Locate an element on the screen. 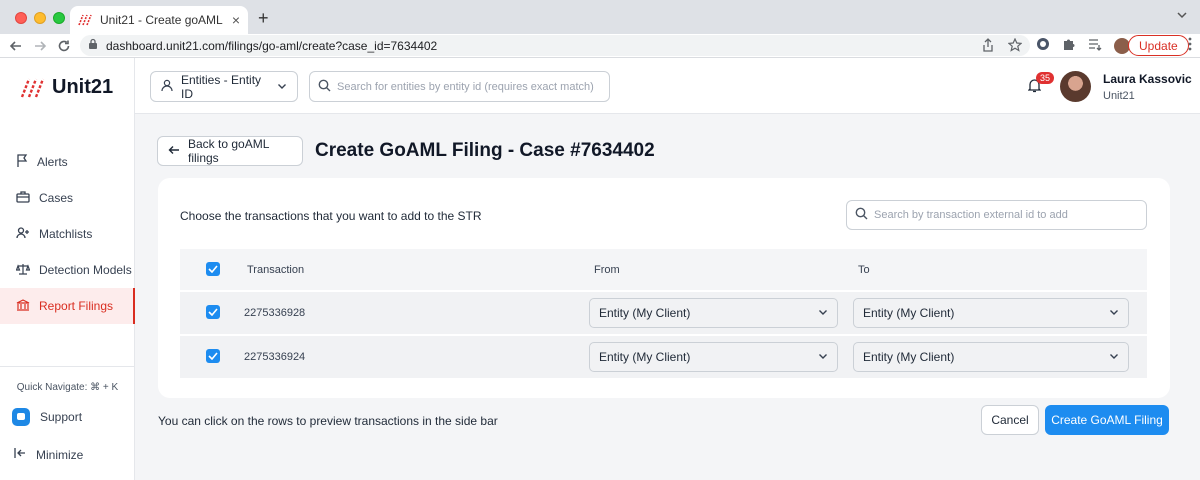 Image resolution: width=1200 pixels, height=480 pixels. create-goaml-filing-button: Create GoAML Filing is located at coordinates (1107, 420).